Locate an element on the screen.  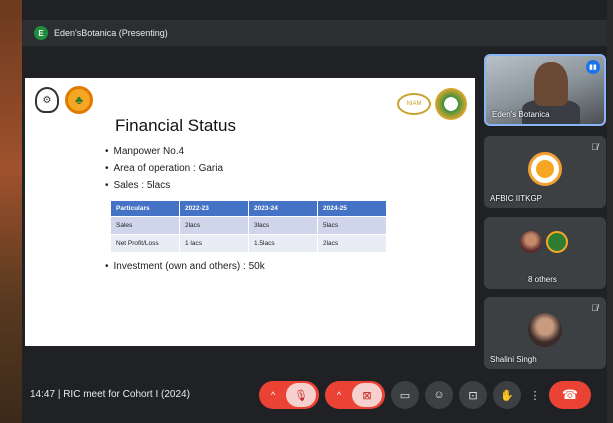
camera-off-icon: ⊠ is located at coordinates (367, 395).